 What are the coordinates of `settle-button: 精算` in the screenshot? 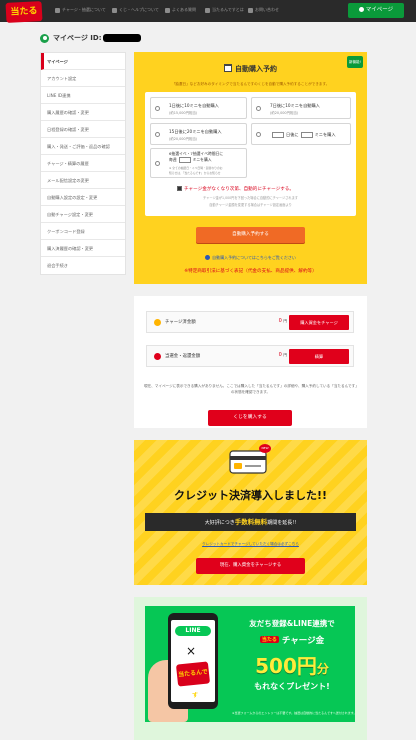 It's located at (319, 356).